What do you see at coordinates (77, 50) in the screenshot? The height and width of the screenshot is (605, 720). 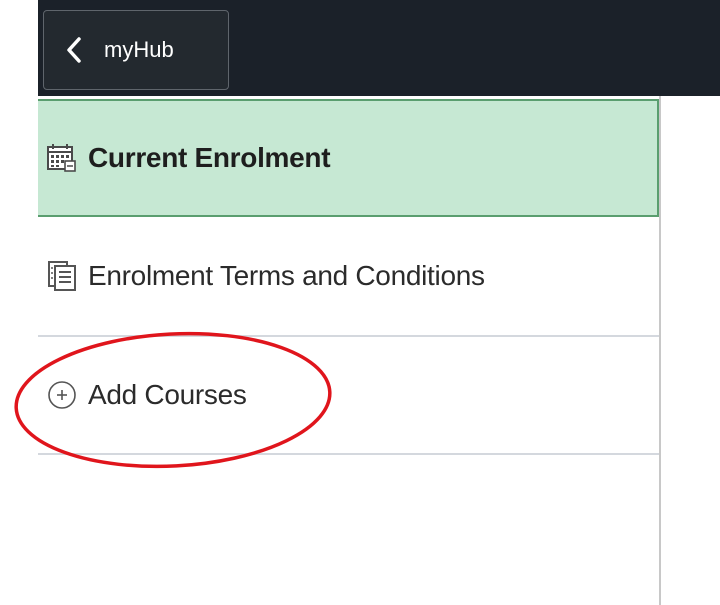 I see `chevron-left-icon` at bounding box center [77, 50].